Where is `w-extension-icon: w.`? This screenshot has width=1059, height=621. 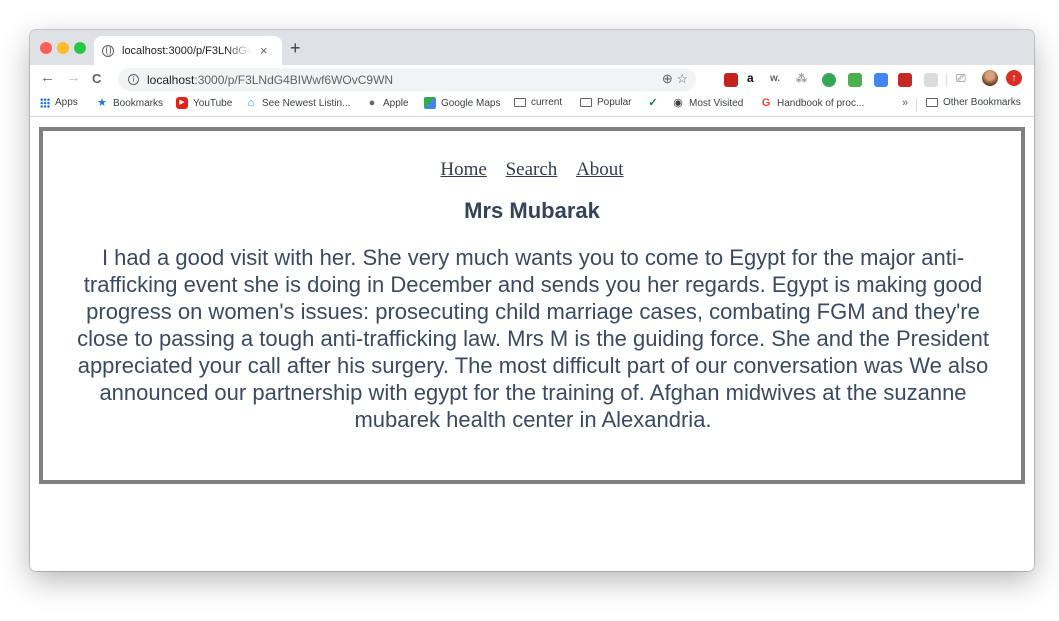 w-extension-icon: w. is located at coordinates (775, 78).